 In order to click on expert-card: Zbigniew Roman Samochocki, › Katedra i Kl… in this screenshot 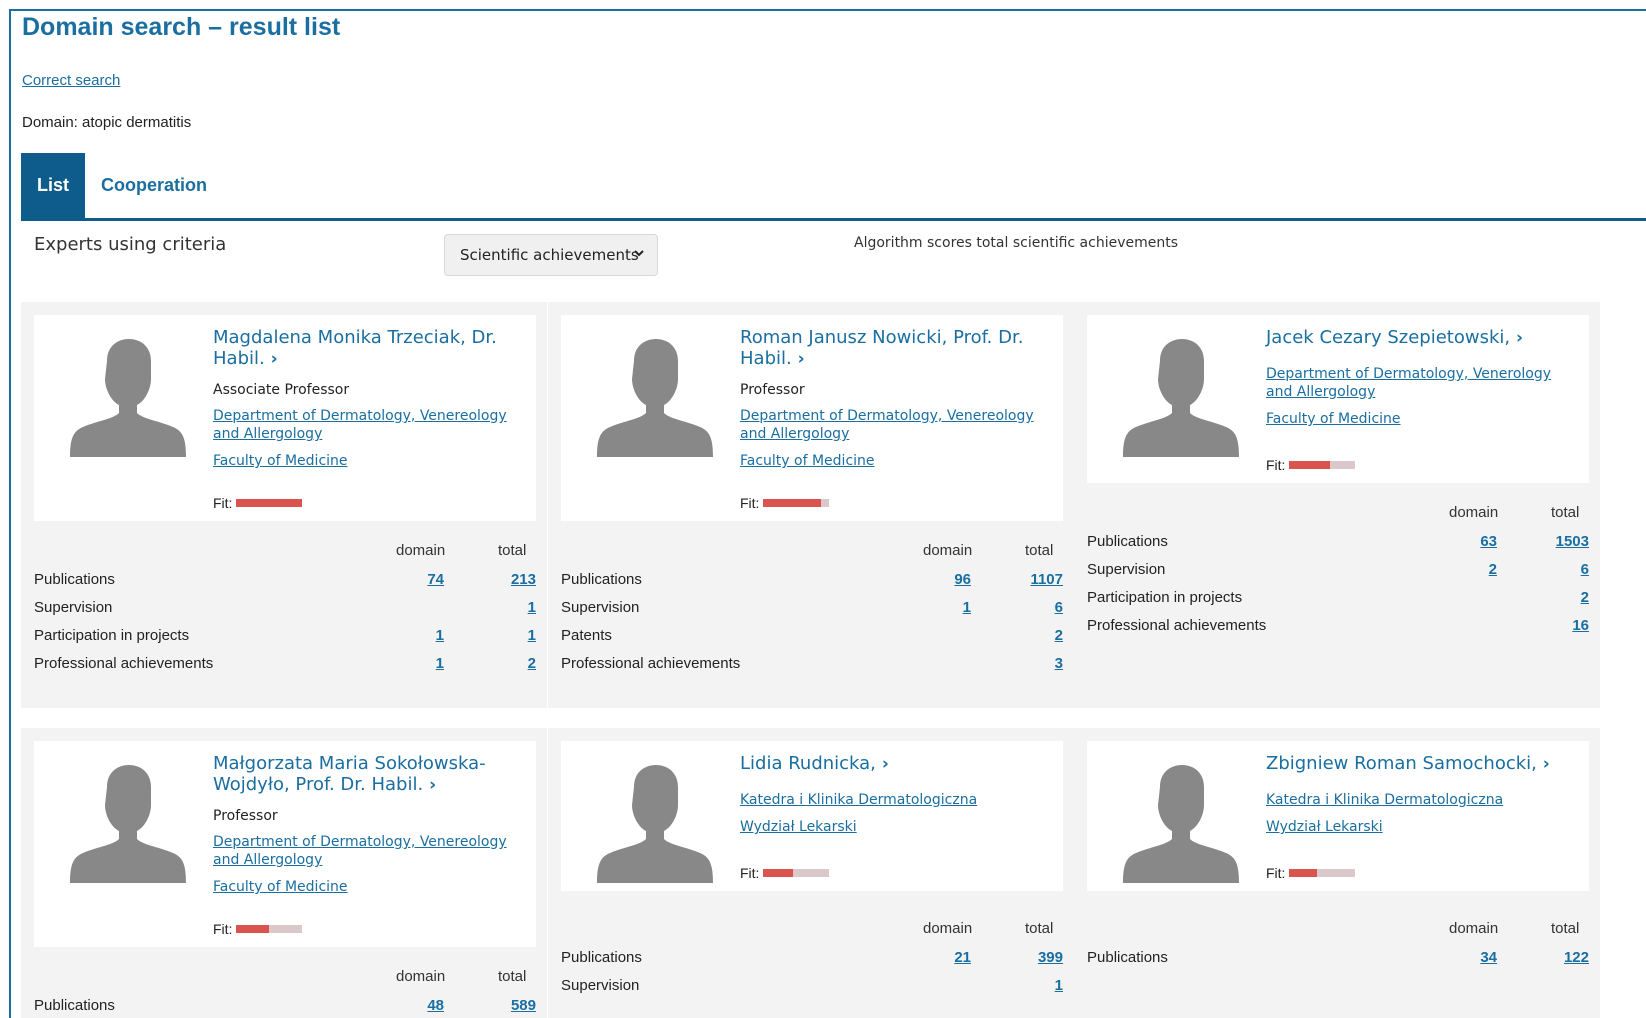, I will do `click(1337, 873)`.